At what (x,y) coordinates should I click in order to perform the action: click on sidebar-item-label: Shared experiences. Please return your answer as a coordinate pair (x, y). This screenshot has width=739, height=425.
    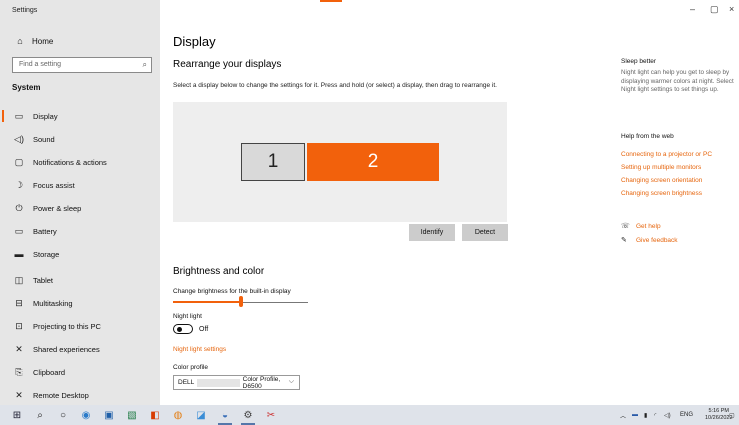
    Looking at the image, I should click on (66, 349).